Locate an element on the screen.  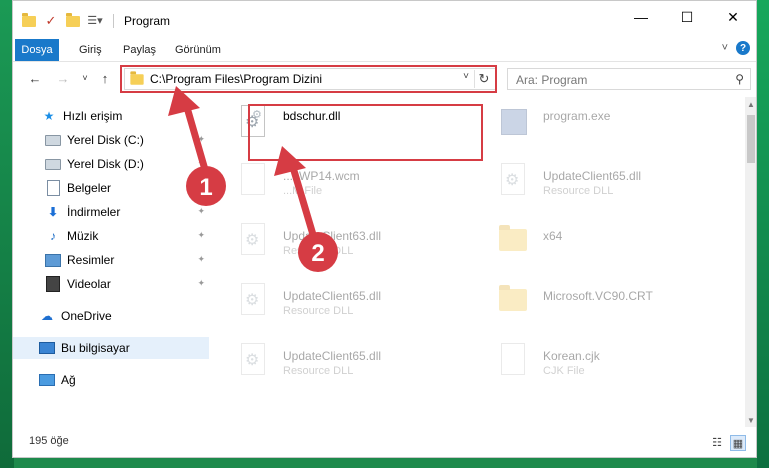
sidebar-item-network: Ağ is located at coordinates (124, 380).